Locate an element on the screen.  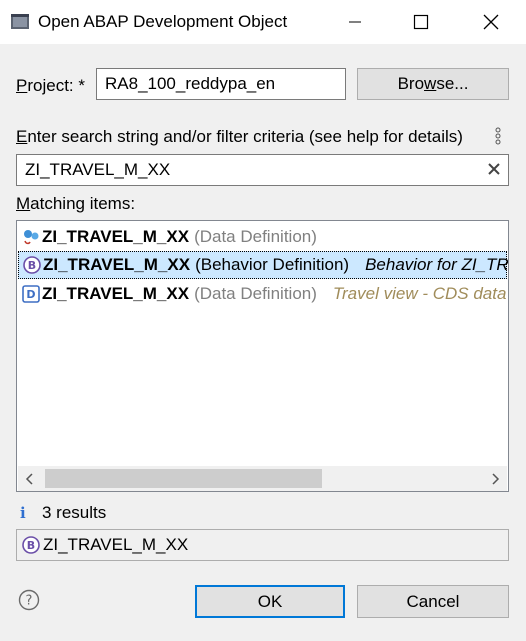
filter-options-icon is located at coordinates (498, 136).